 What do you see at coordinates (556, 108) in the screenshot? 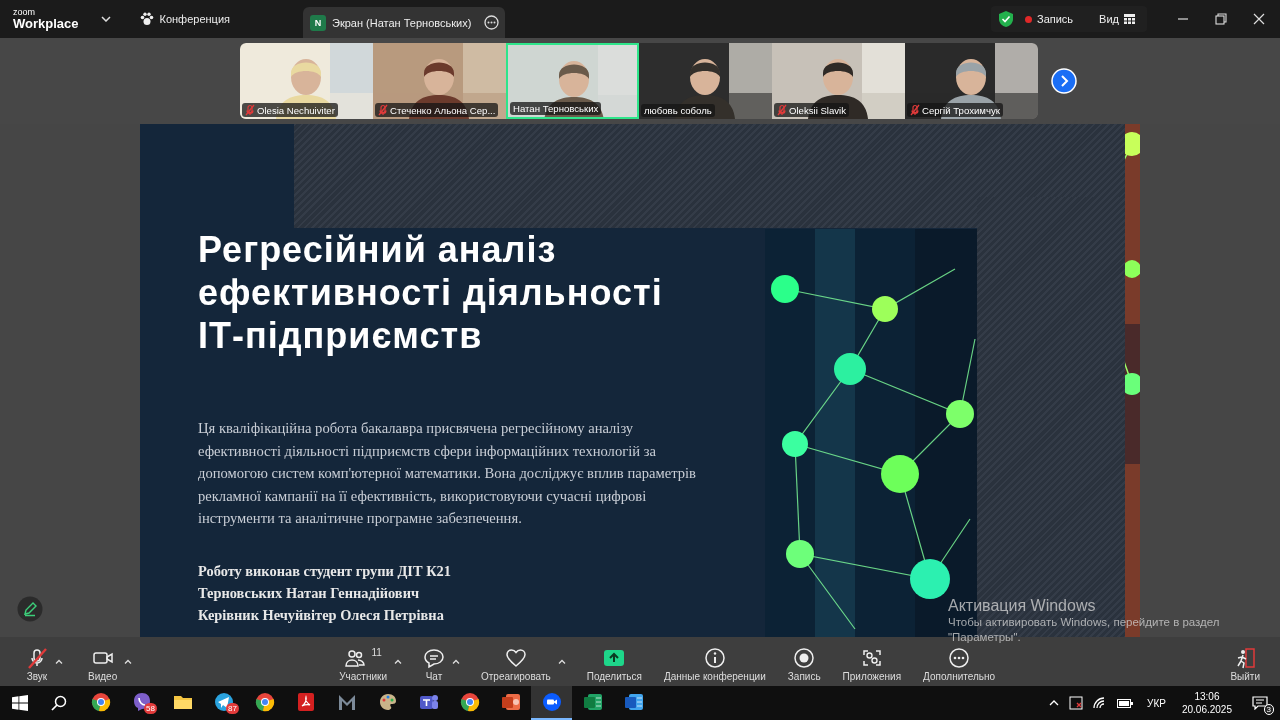
I see `participant-name: Натан Терновських` at bounding box center [556, 108].